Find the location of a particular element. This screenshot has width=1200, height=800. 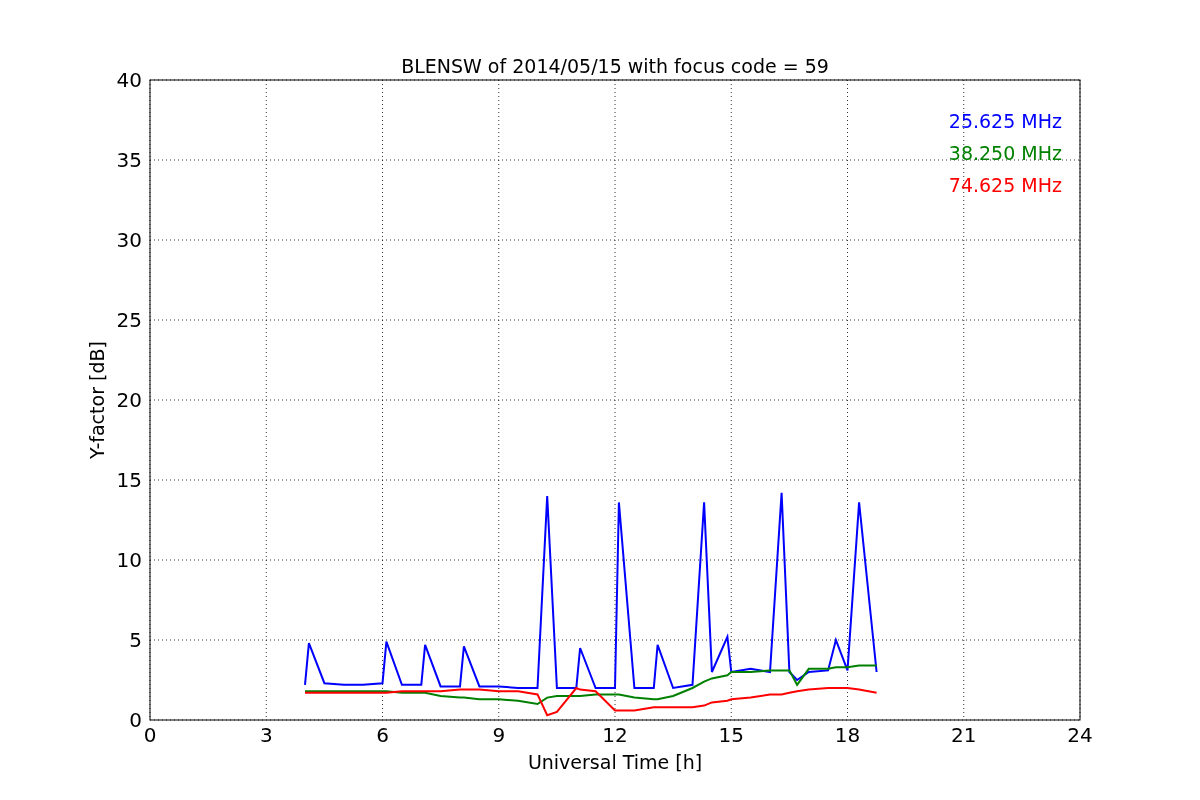

y-tick-label: 35 is located at coordinates (129, 160).